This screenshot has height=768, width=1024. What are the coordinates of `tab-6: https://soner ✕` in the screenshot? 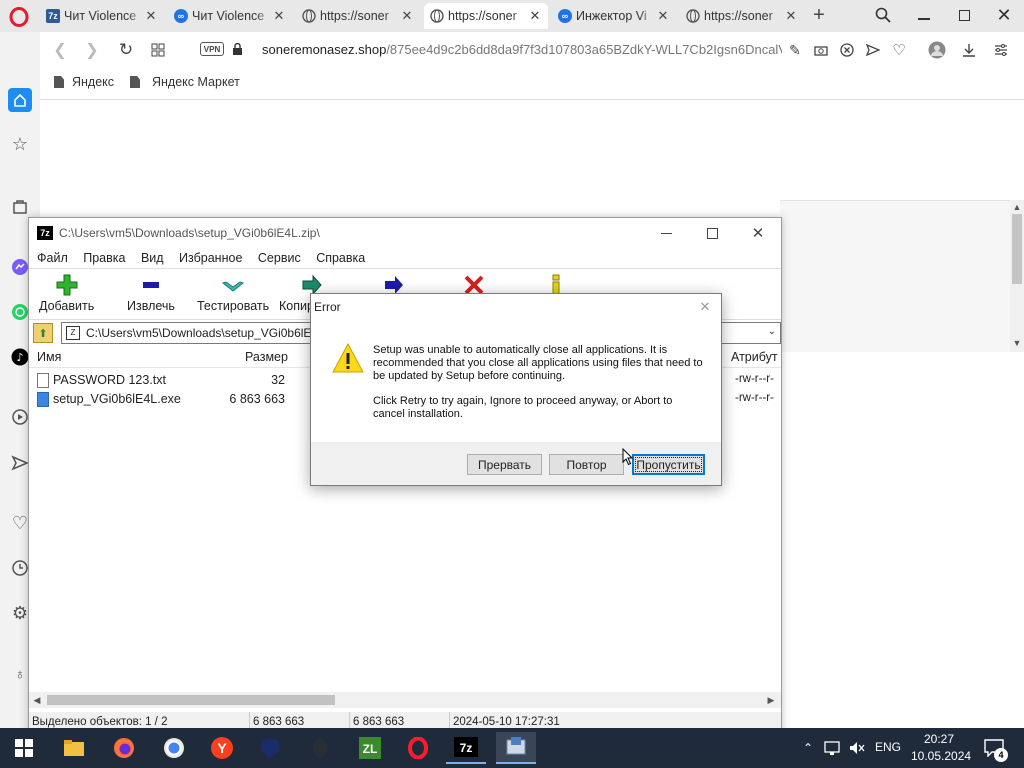 It's located at (742, 16).